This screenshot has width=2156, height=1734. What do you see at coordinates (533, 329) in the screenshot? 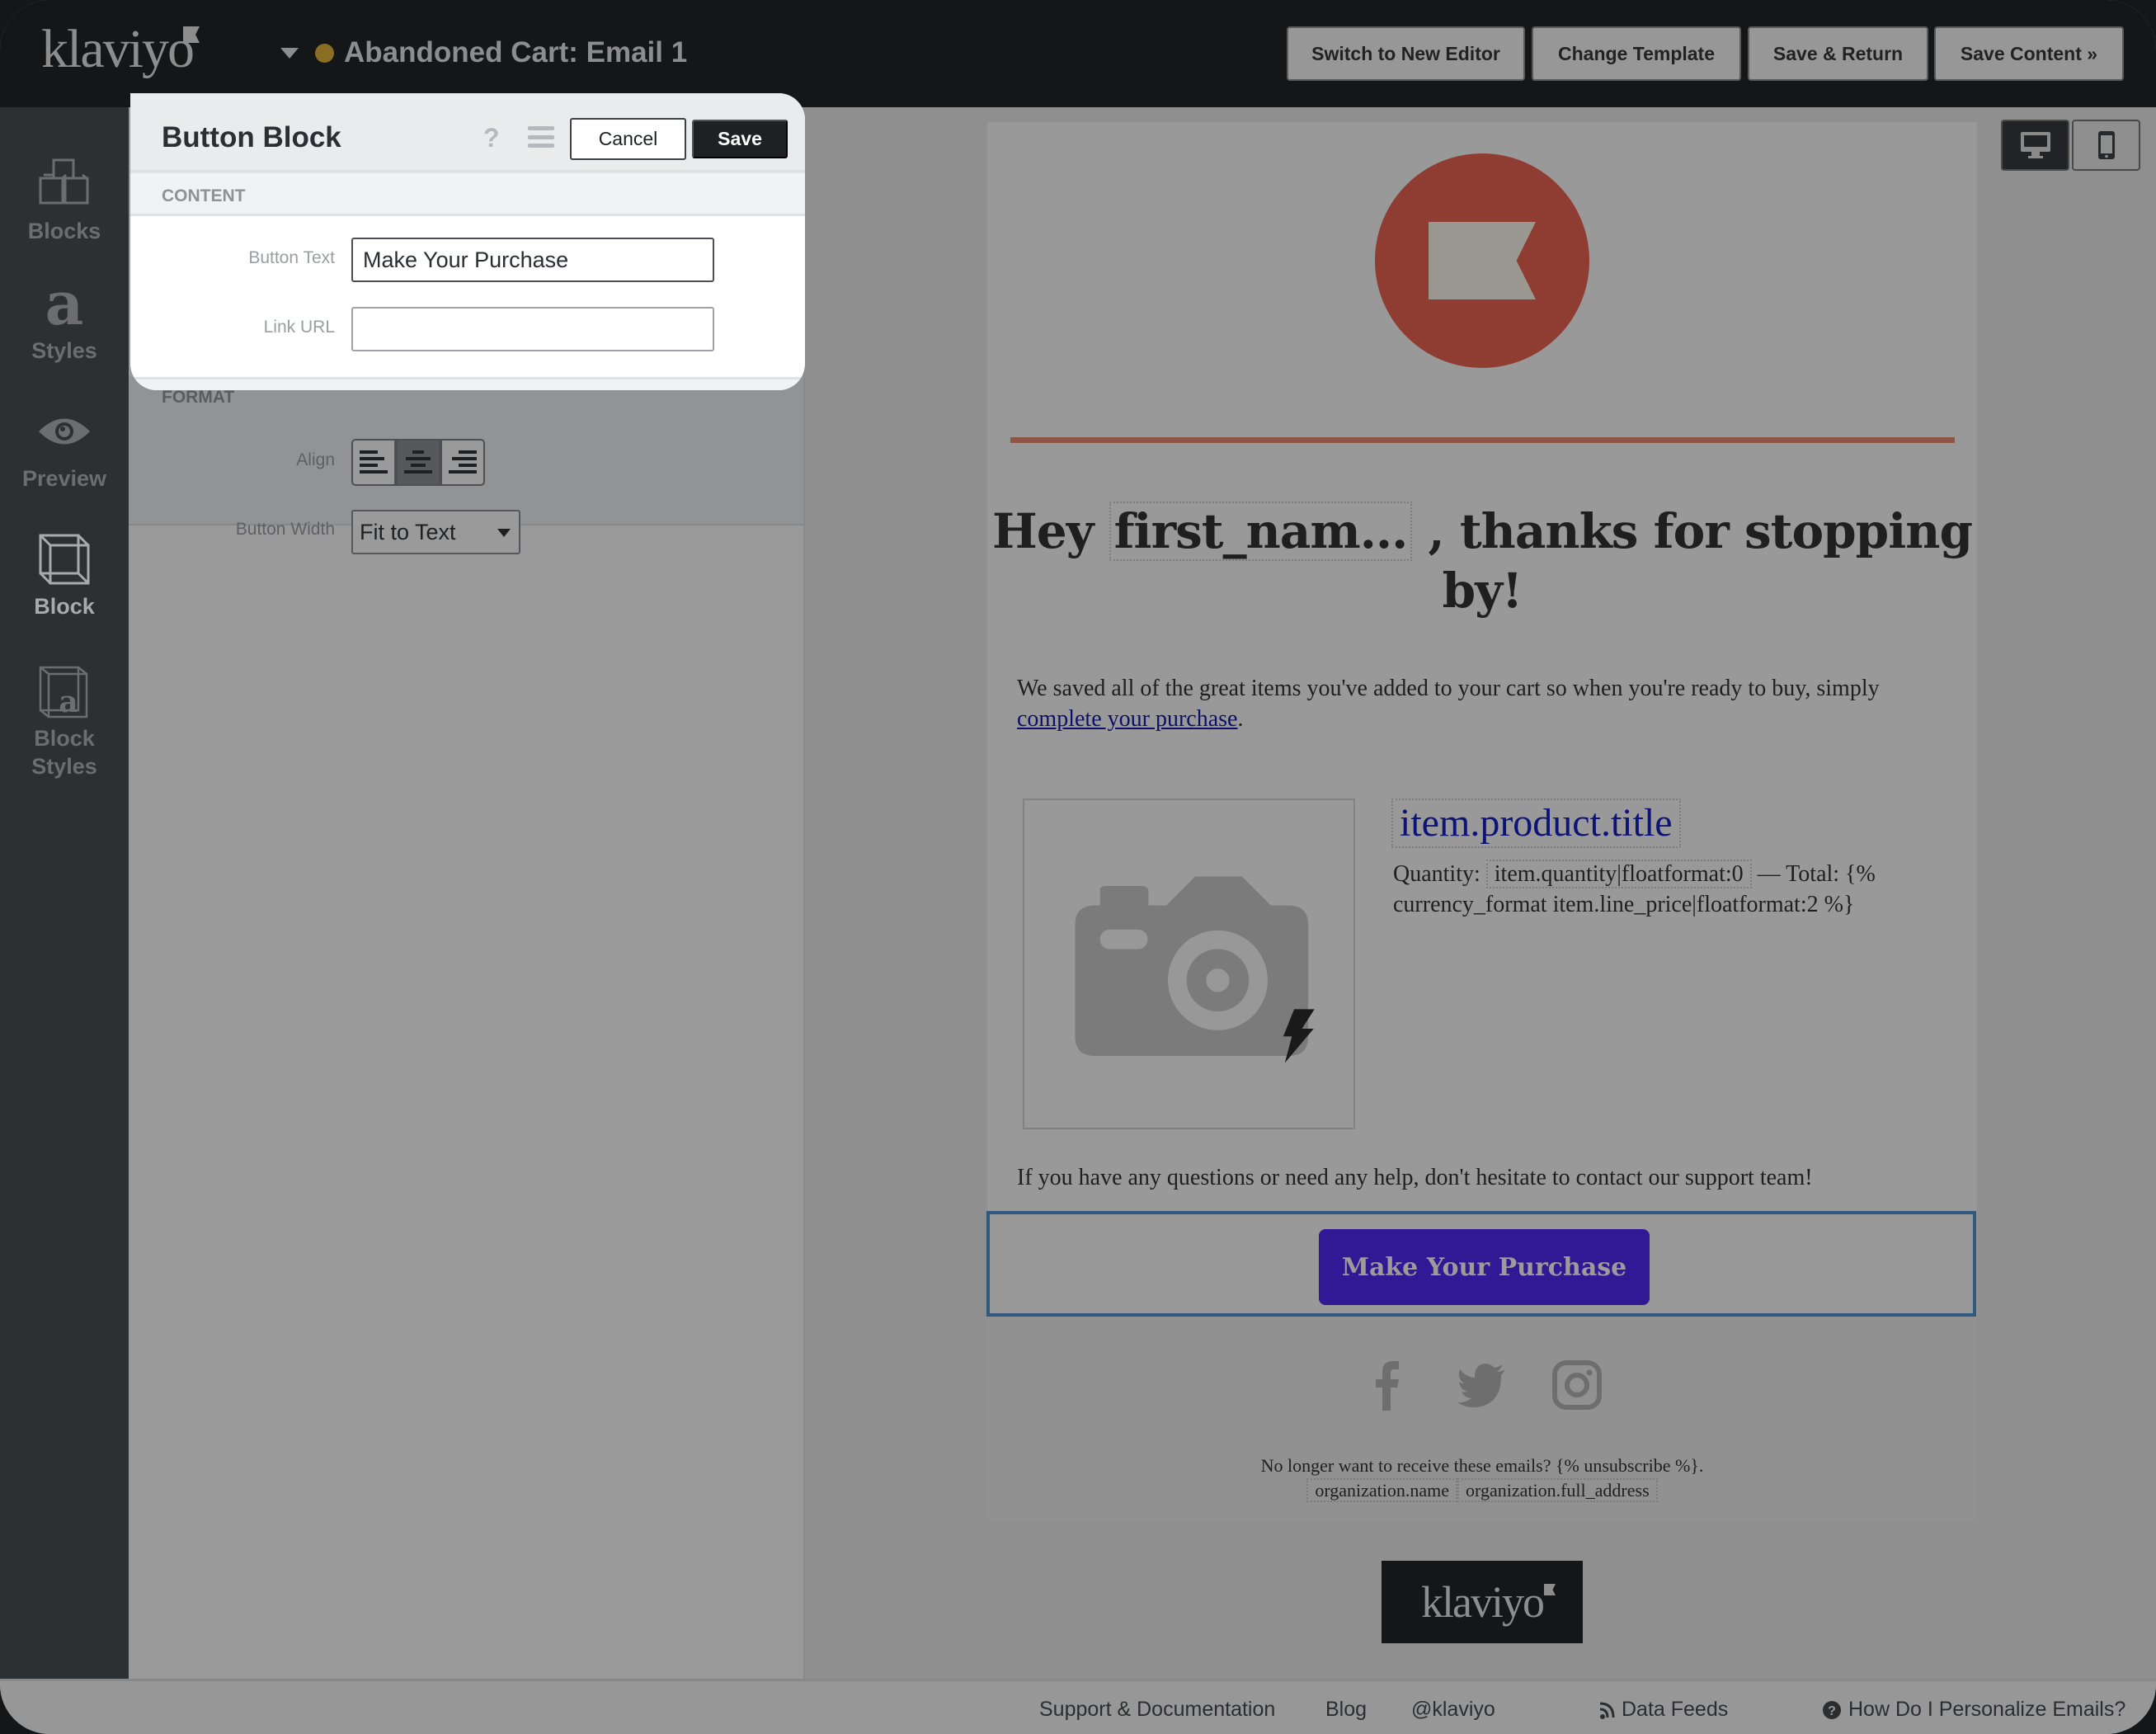
I see `link-url-input` at bounding box center [533, 329].